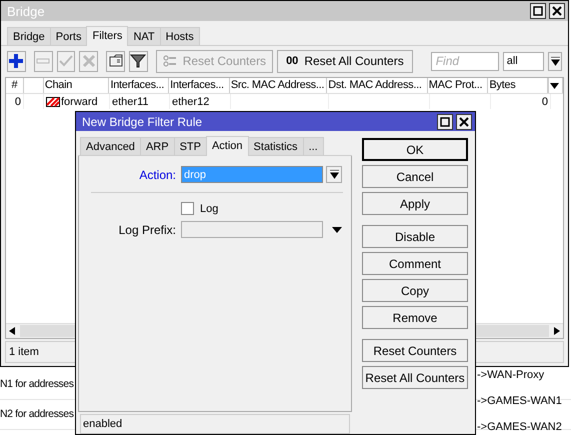 The height and width of the screenshot is (435, 571). What do you see at coordinates (518, 85) in the screenshot?
I see `column-header: Bytes` at bounding box center [518, 85].